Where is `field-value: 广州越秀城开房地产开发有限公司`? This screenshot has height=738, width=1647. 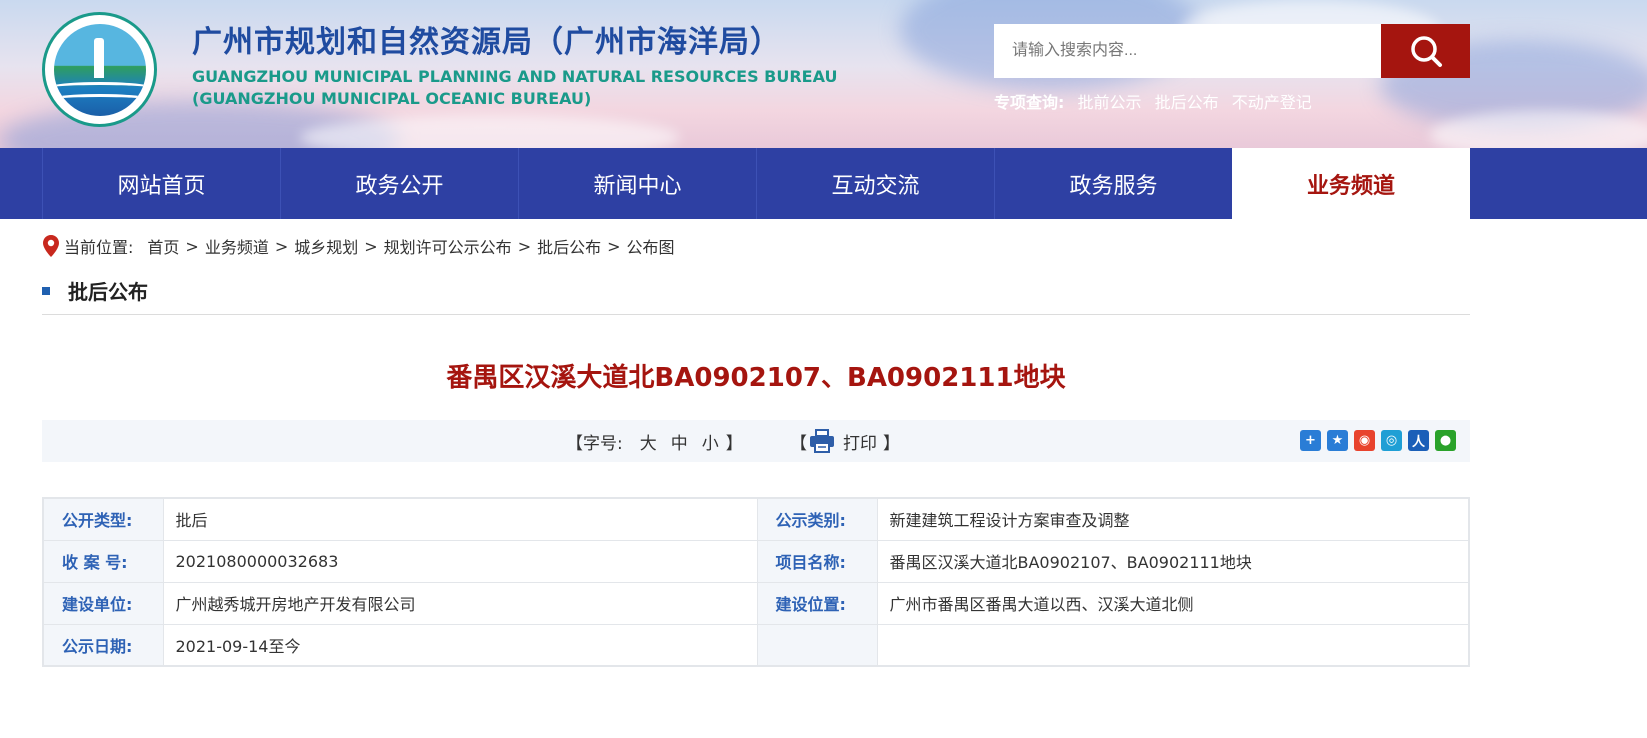
field-value: 广州越秀城开房地产开发有限公司 is located at coordinates (460, 603).